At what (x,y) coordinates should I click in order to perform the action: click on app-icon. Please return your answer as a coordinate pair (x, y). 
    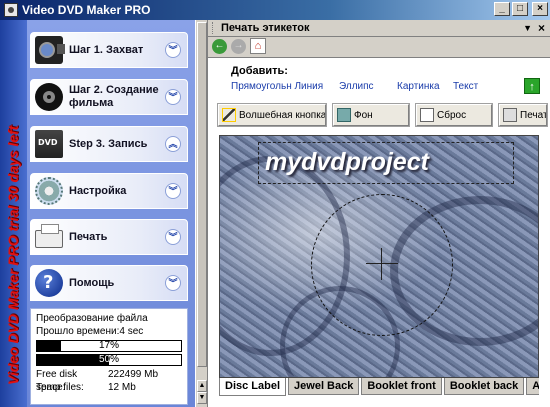
    Looking at the image, I should click on (11, 10).